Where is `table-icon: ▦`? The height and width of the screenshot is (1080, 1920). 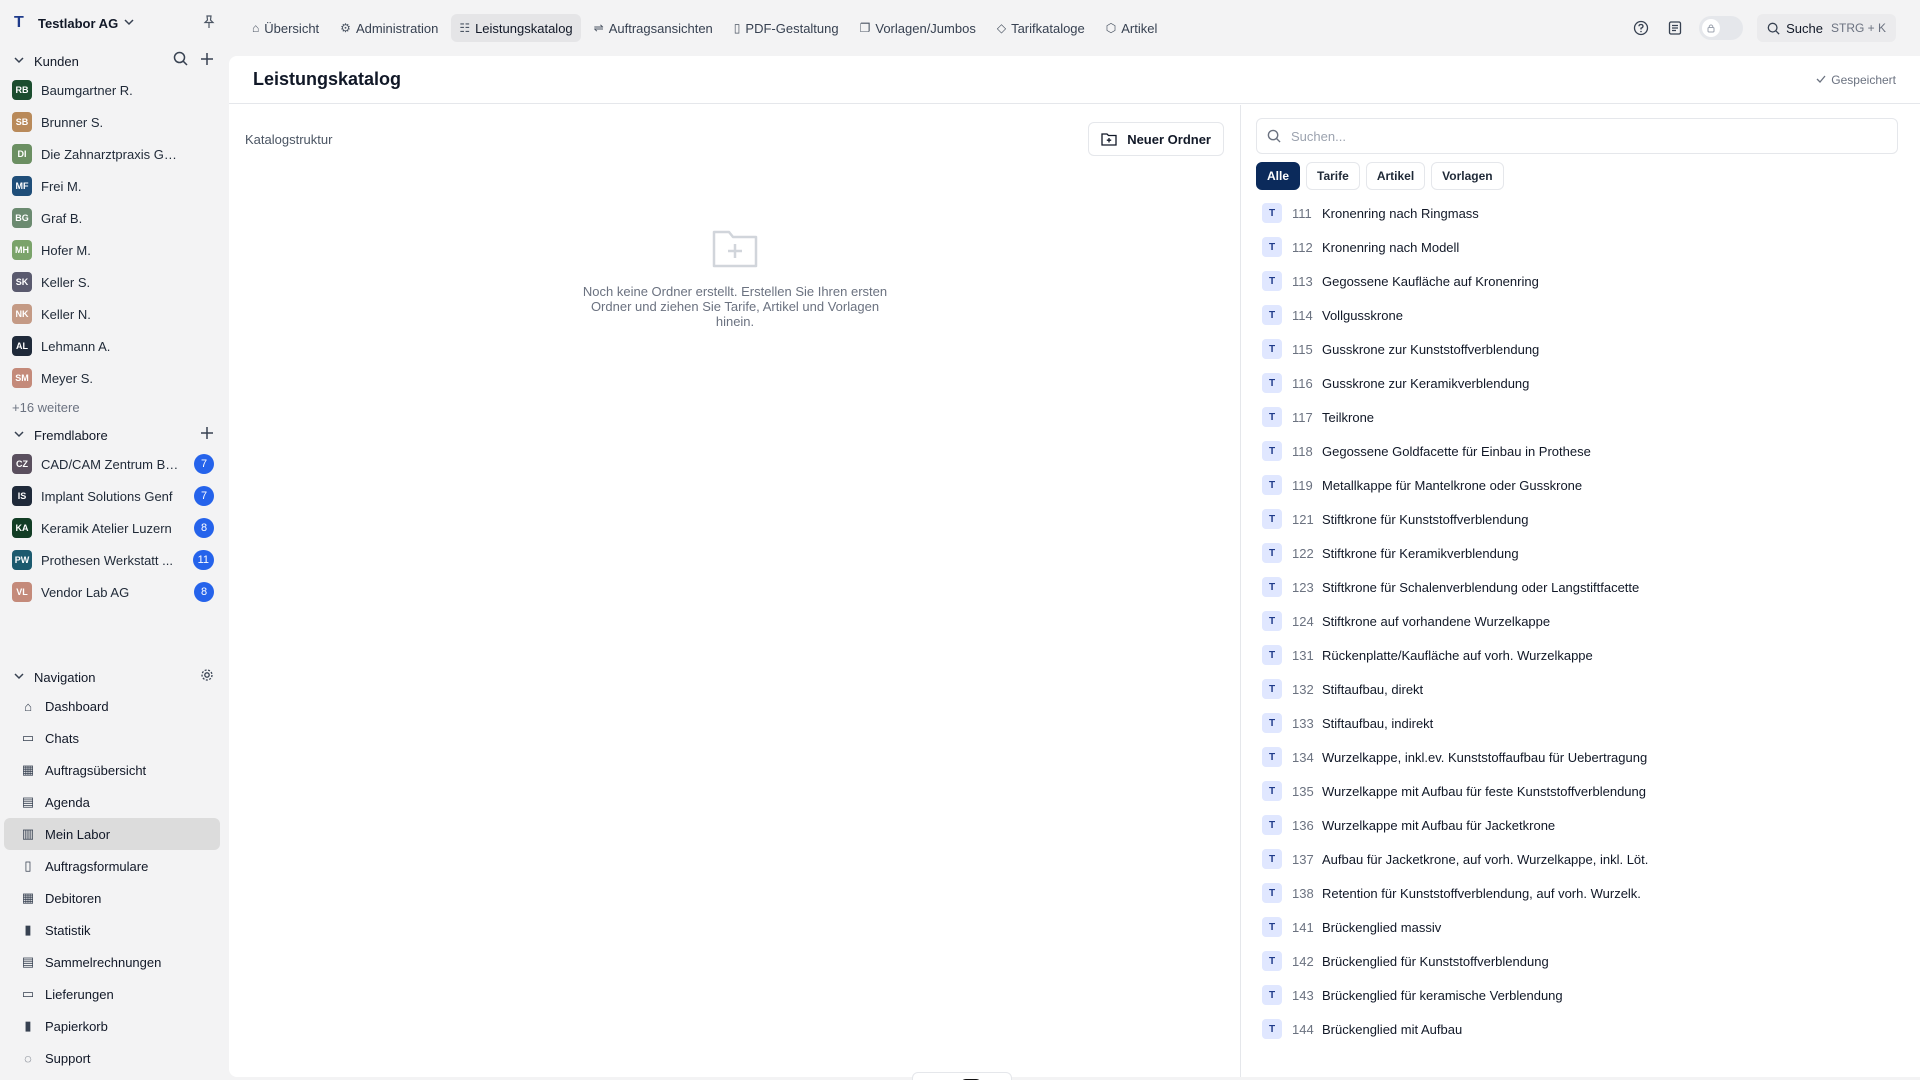
table-icon: ▦ is located at coordinates (28, 897).